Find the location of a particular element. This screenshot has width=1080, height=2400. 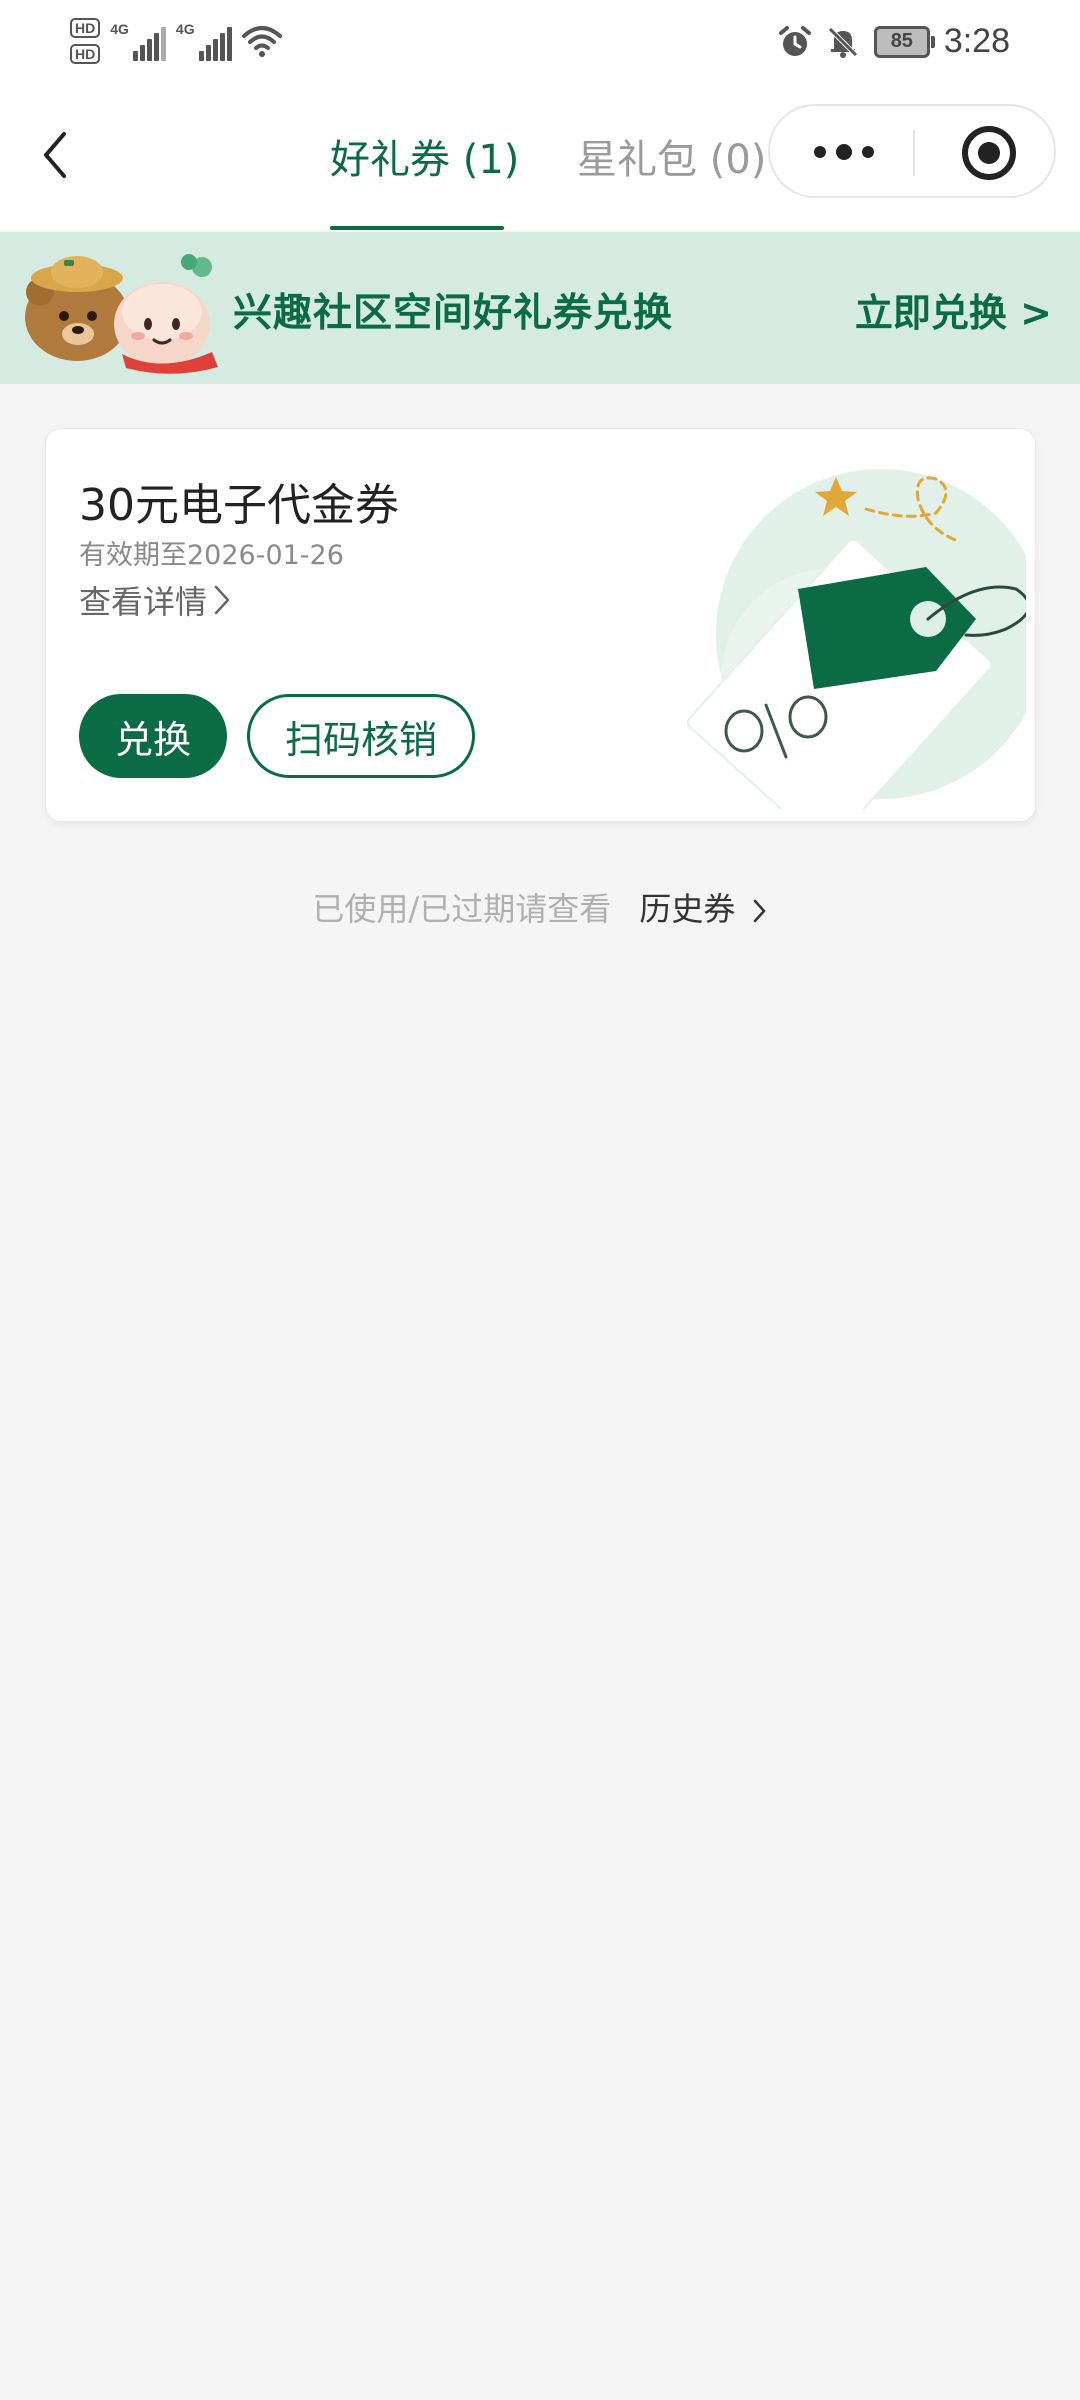

signal-2-icon: 4G is located at coordinates (204, 41).